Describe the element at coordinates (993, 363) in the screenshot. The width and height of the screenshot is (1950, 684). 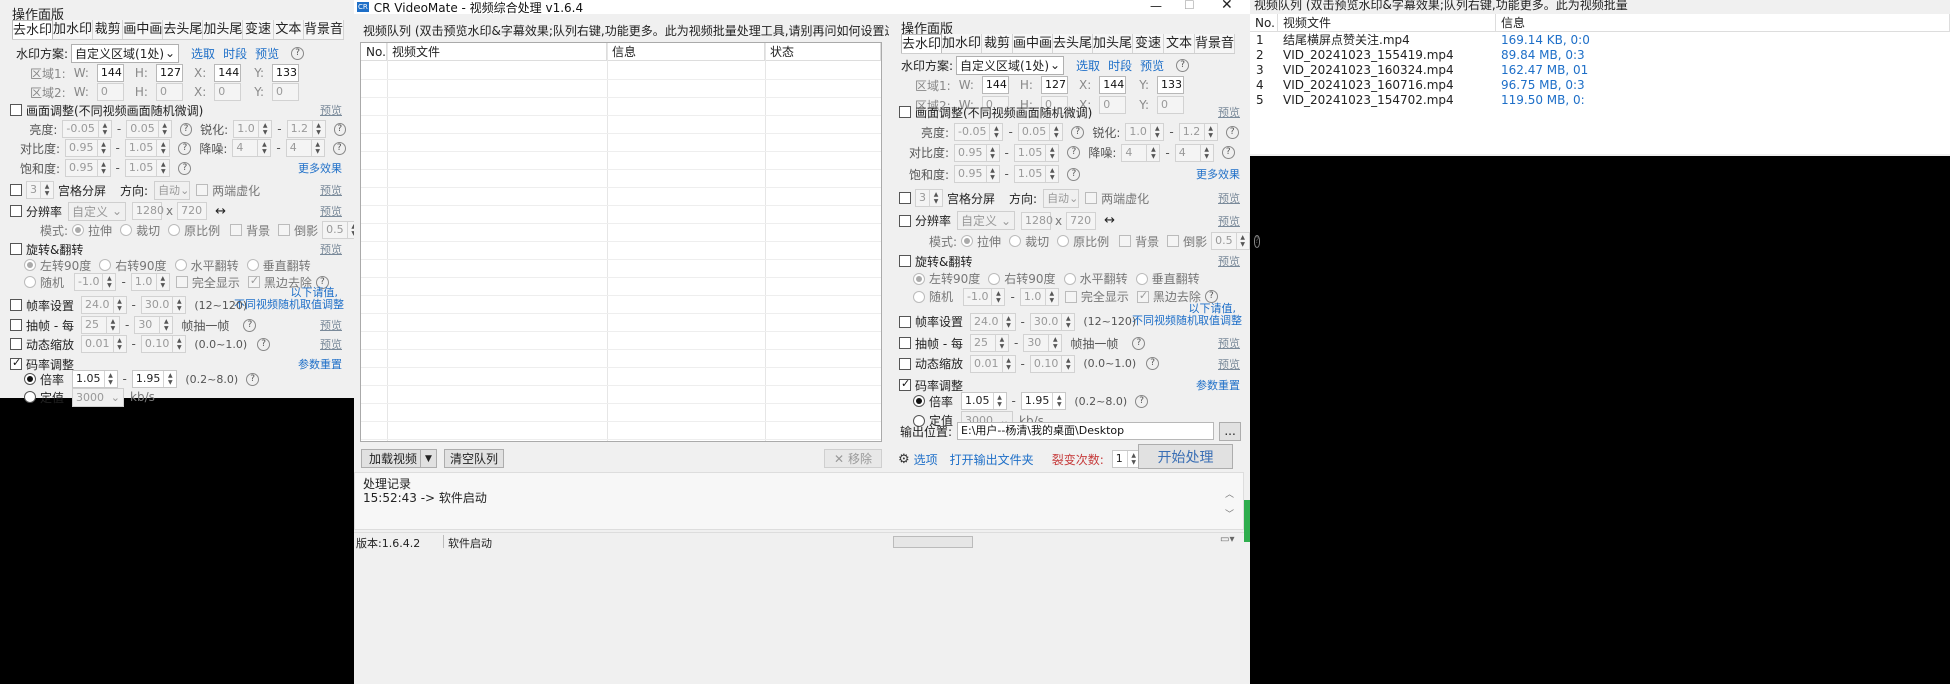
I see `value-spinner: 0.01 ▲ ▼` at that location.